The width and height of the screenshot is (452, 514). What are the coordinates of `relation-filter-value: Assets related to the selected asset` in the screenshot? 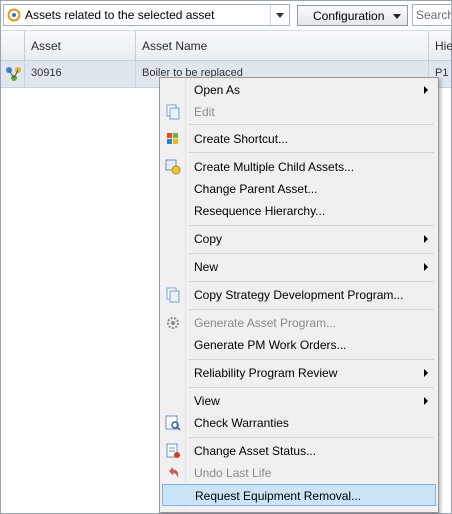 It's located at (120, 15).